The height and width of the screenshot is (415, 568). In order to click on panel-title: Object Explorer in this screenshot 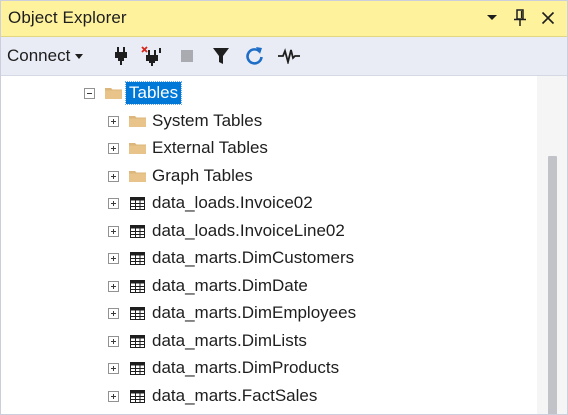, I will do `click(67, 17)`.